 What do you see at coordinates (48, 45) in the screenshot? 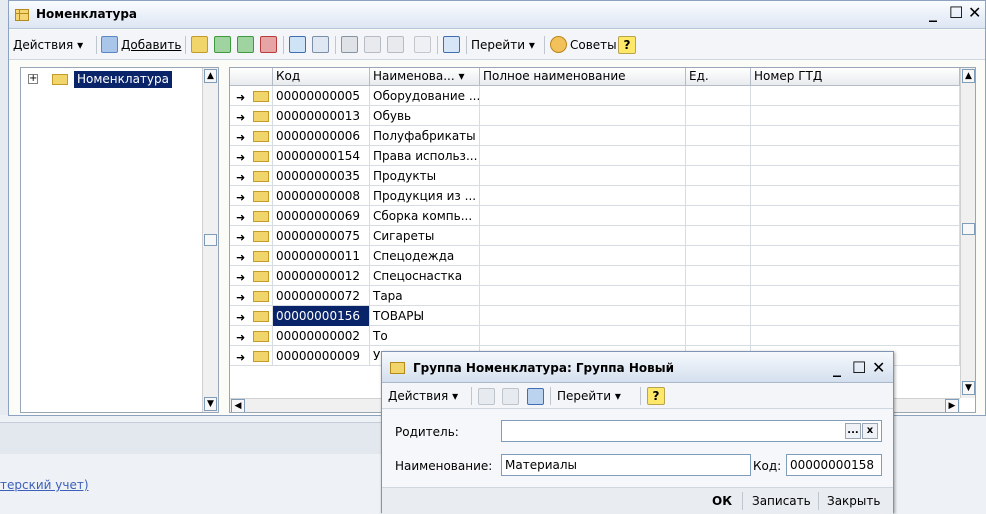
I see `actions-menu: Действия ▾` at bounding box center [48, 45].